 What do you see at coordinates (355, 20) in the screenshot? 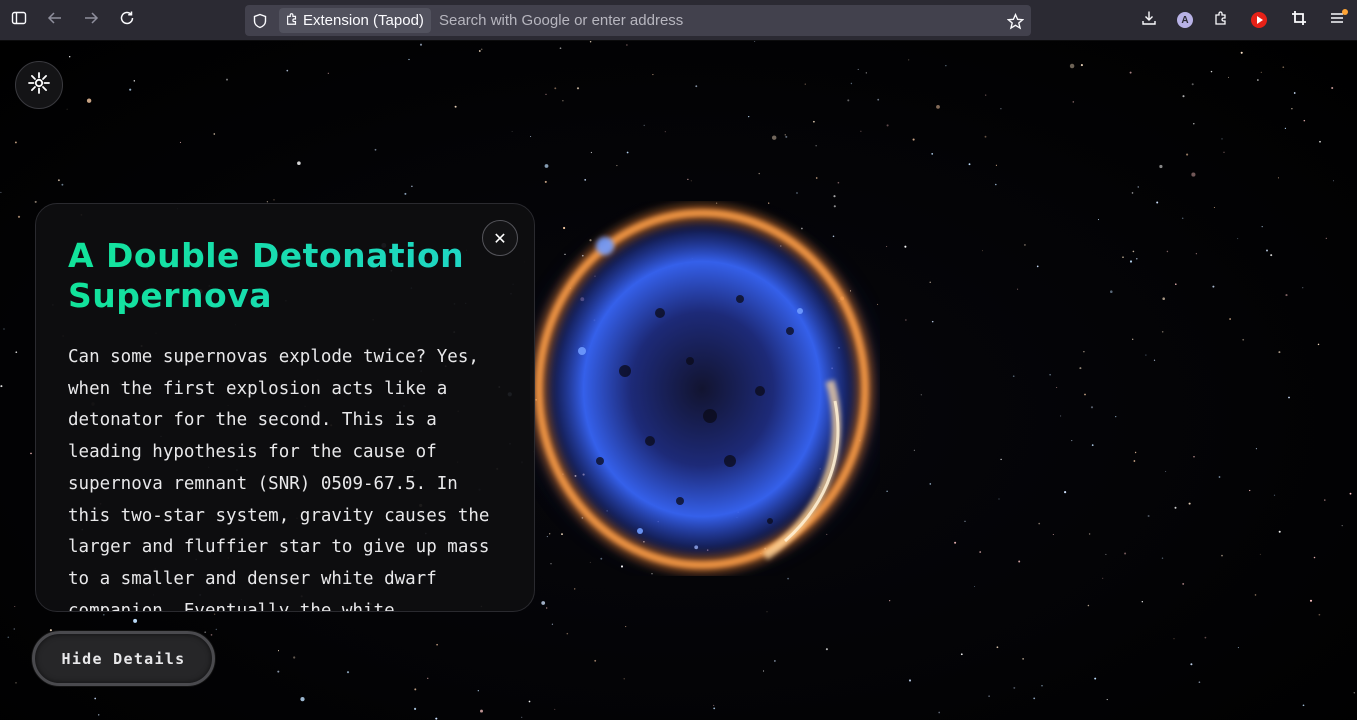
I see `identity-chip: Extension (Tapod)` at bounding box center [355, 20].